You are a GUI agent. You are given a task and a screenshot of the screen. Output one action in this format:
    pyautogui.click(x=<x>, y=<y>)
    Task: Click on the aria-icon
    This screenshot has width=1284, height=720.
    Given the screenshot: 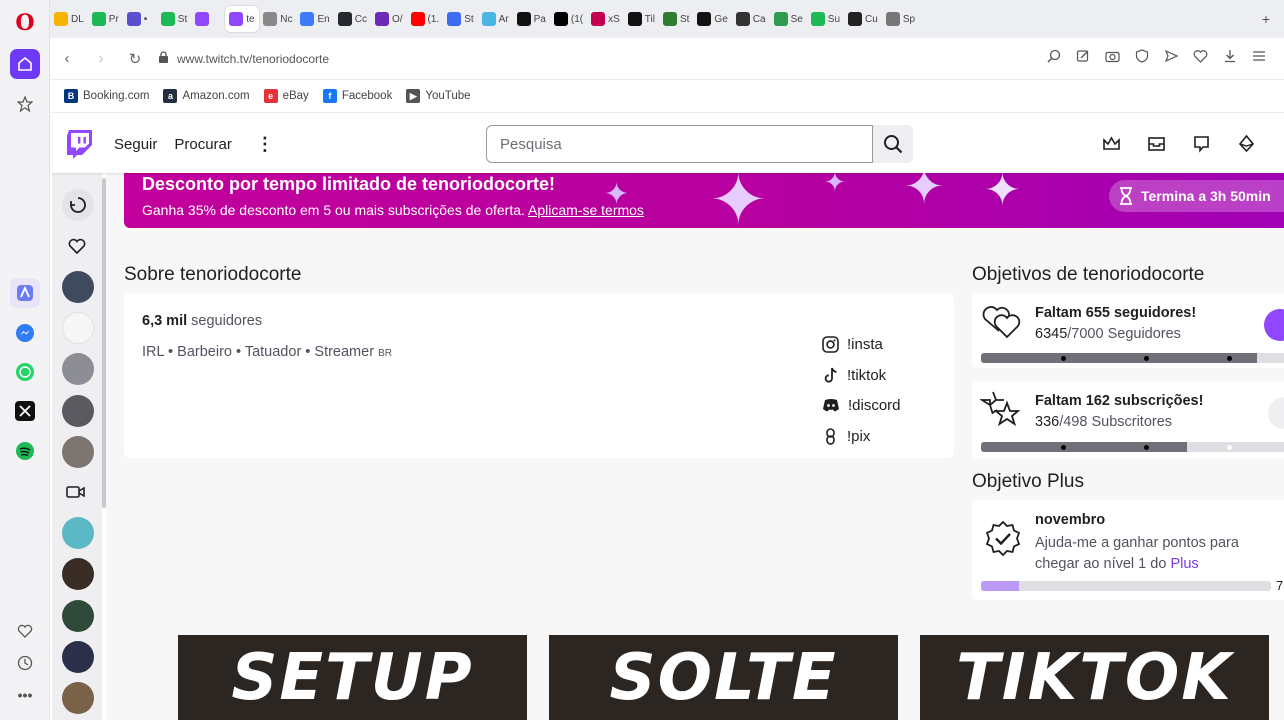 What is the action you would take?
    pyautogui.click(x=25, y=293)
    